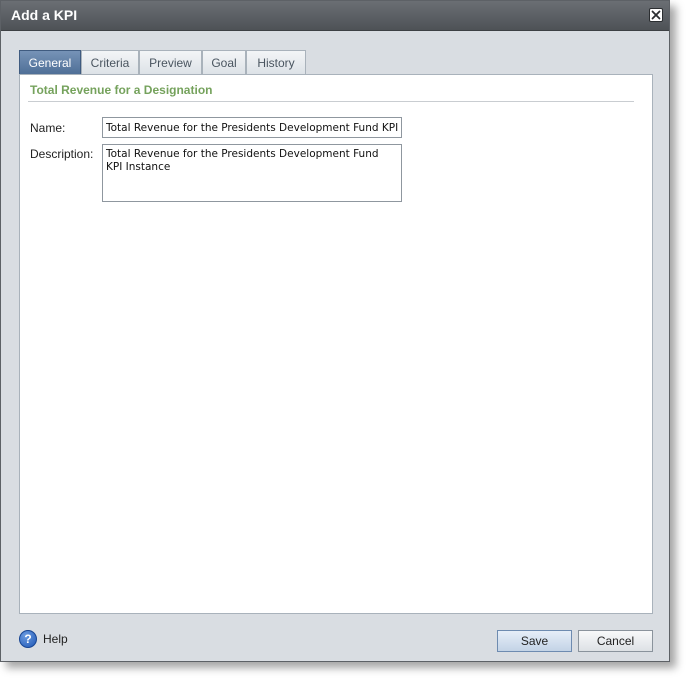 The height and width of the screenshot is (682, 693). Describe the element at coordinates (335, 16) in the screenshot. I see `dialog-titlebar: Add a KPI` at that location.